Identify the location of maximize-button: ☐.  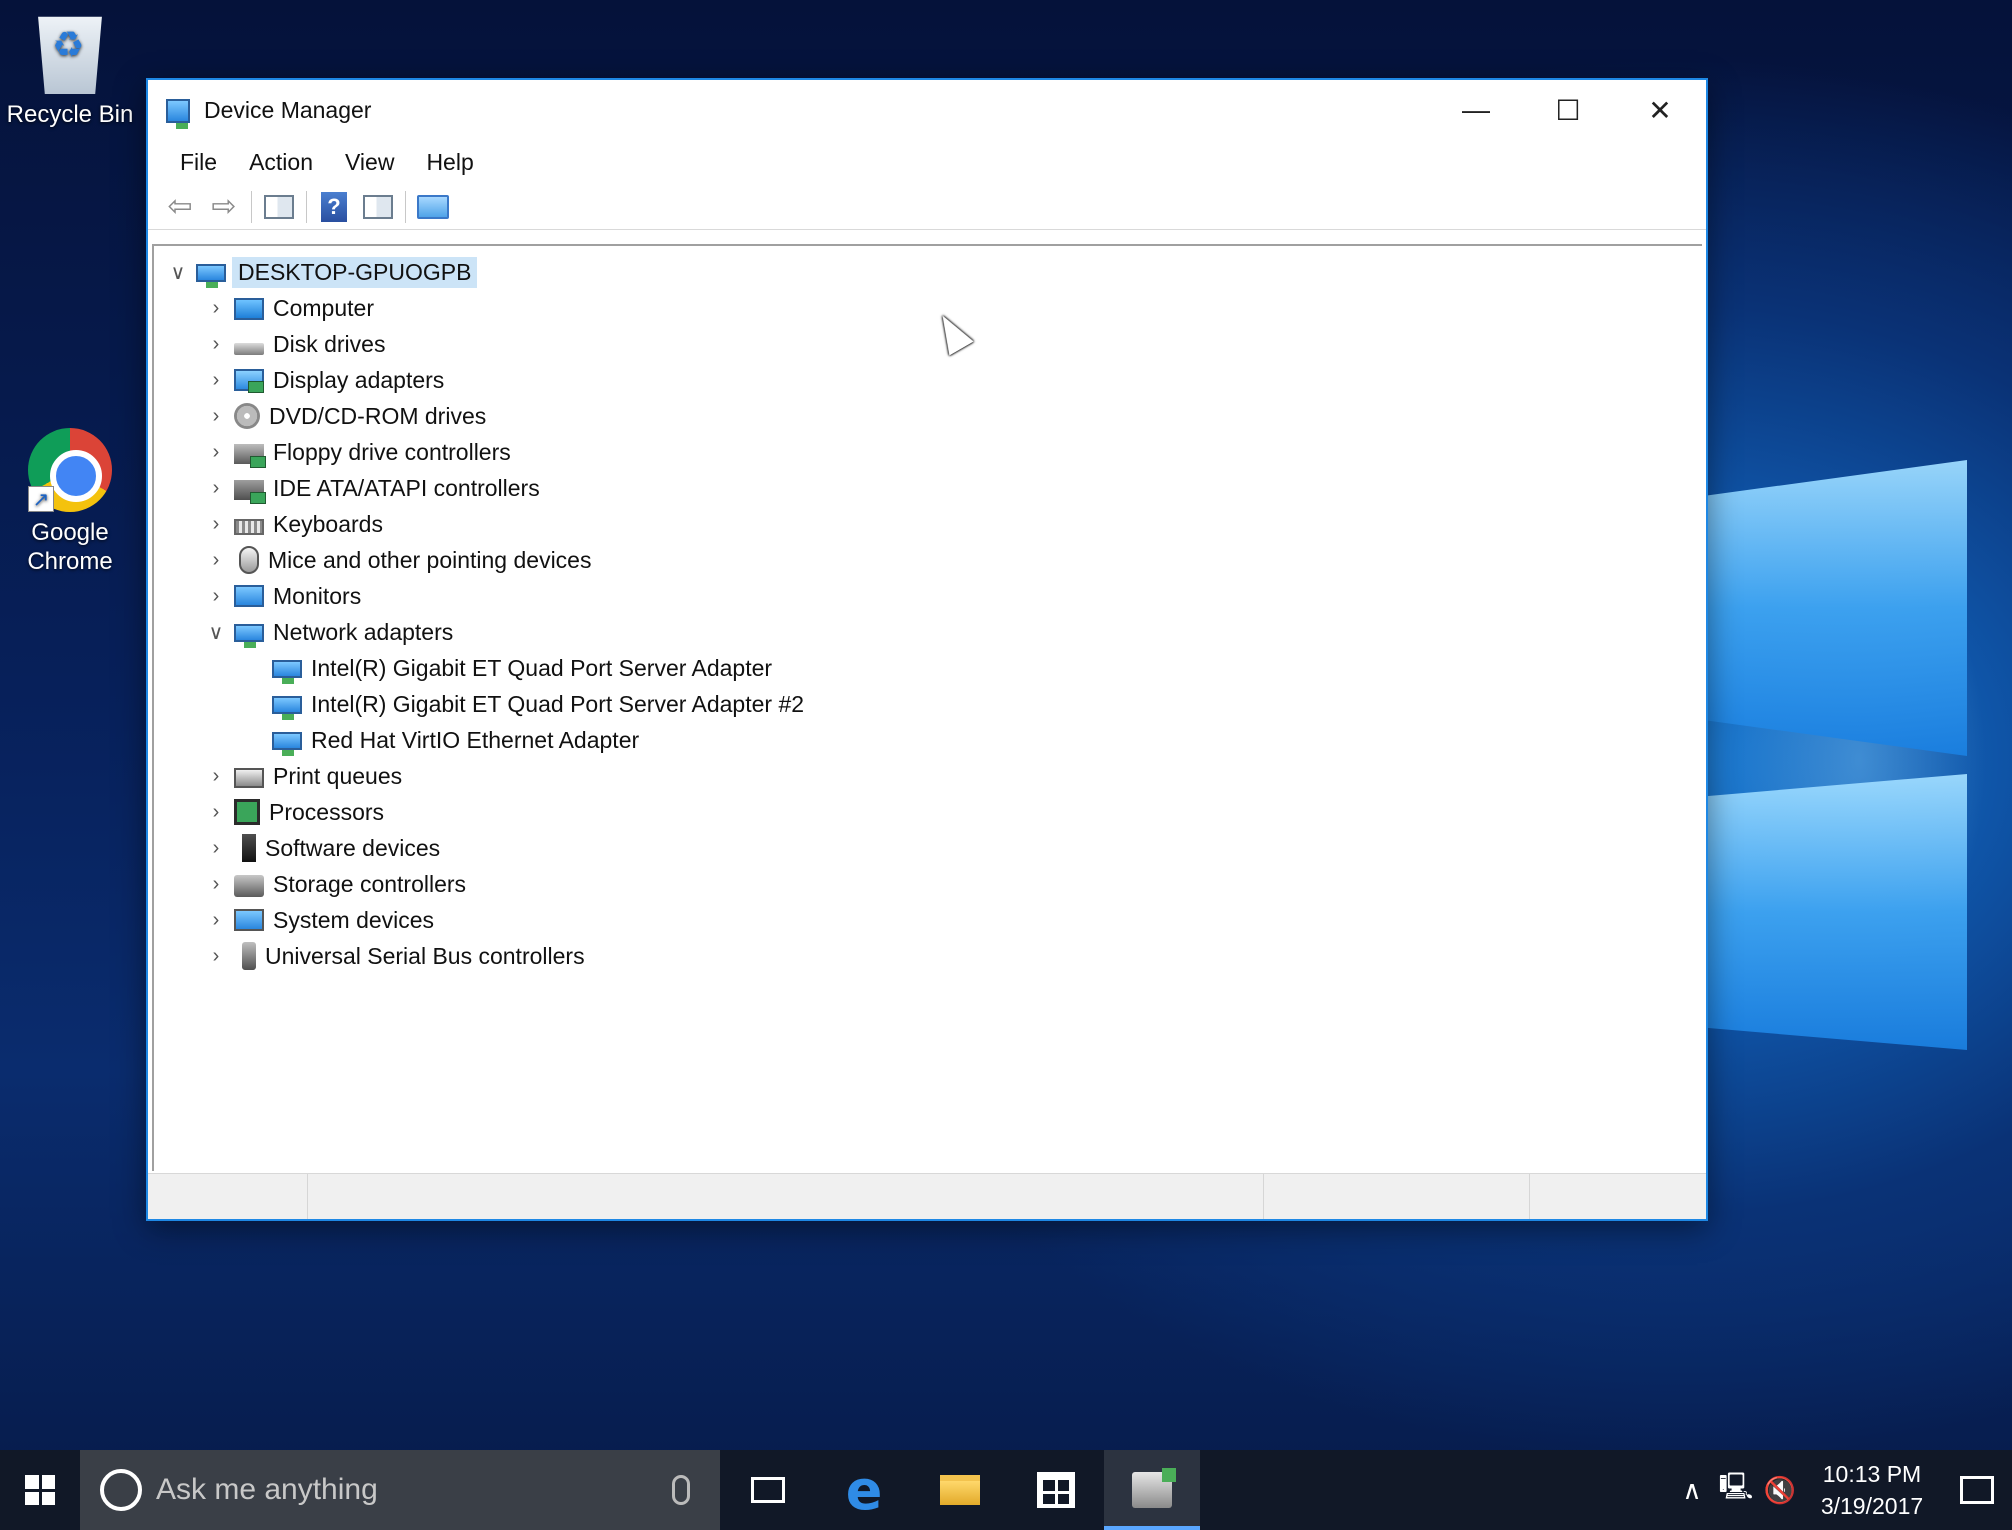
(1568, 110).